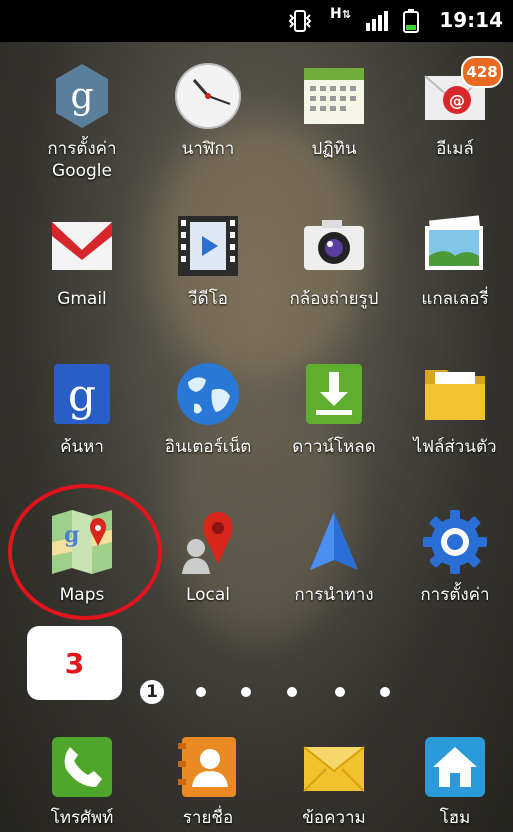 The image size is (513, 832). I want to click on phone-icon, so click(82, 767).